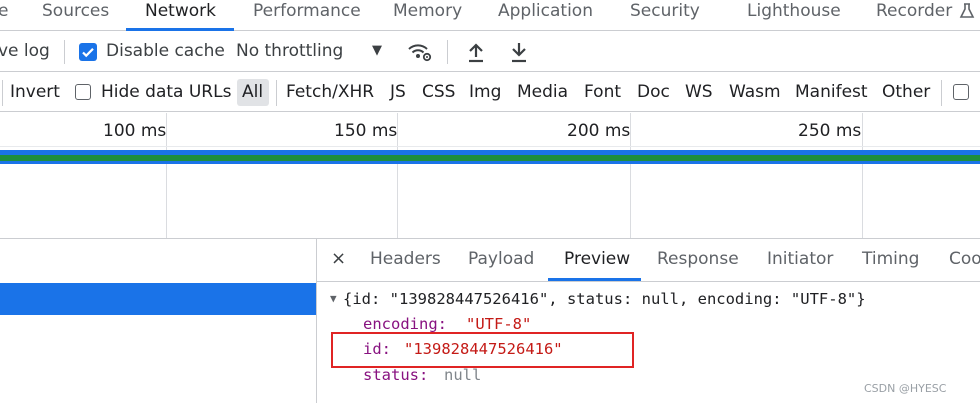 The image size is (980, 403). Describe the element at coordinates (964, 259) in the screenshot. I see `tab-cookies: Coo` at that location.